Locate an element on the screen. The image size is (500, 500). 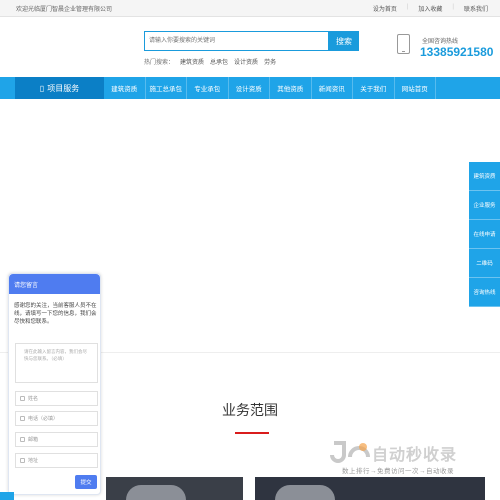
business-card-image is located at coordinates (174, 488).